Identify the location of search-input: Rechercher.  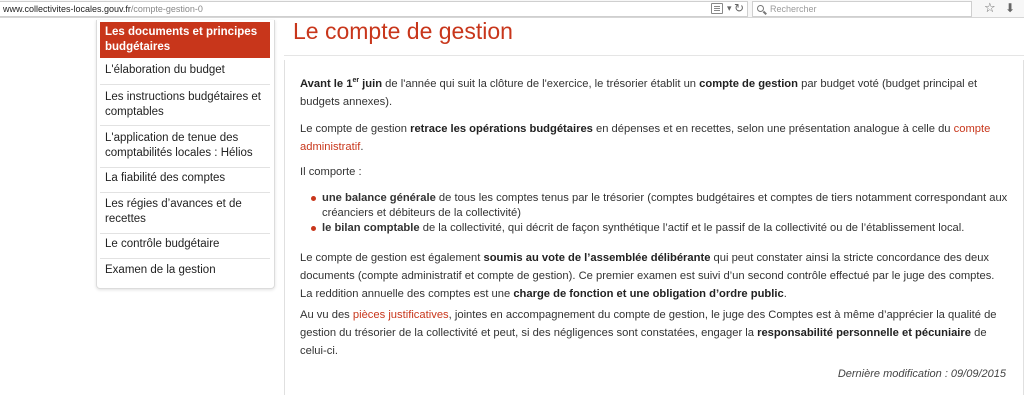
(862, 9).